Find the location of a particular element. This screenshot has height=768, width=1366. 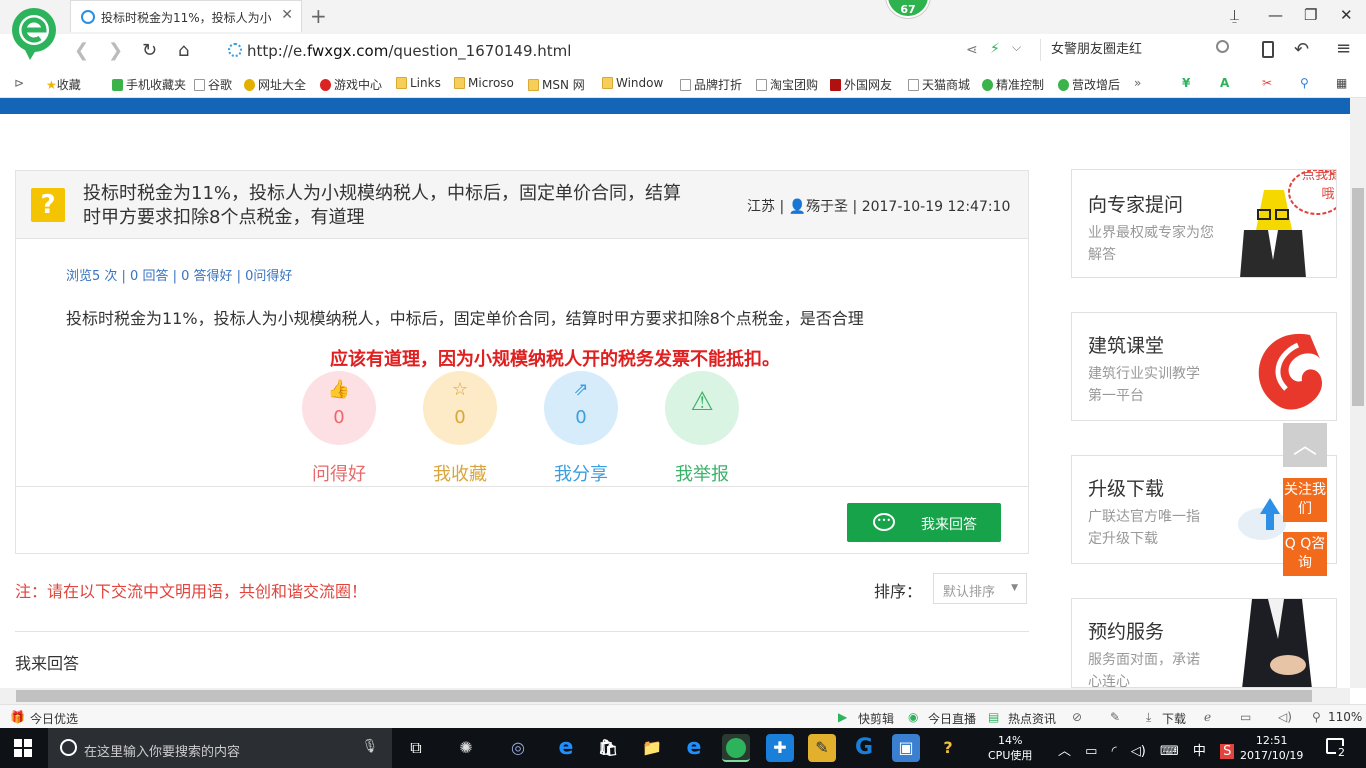

appointment-service-card: 预约服务 服务面对面，承诺心连心 is located at coordinates (1204, 643).